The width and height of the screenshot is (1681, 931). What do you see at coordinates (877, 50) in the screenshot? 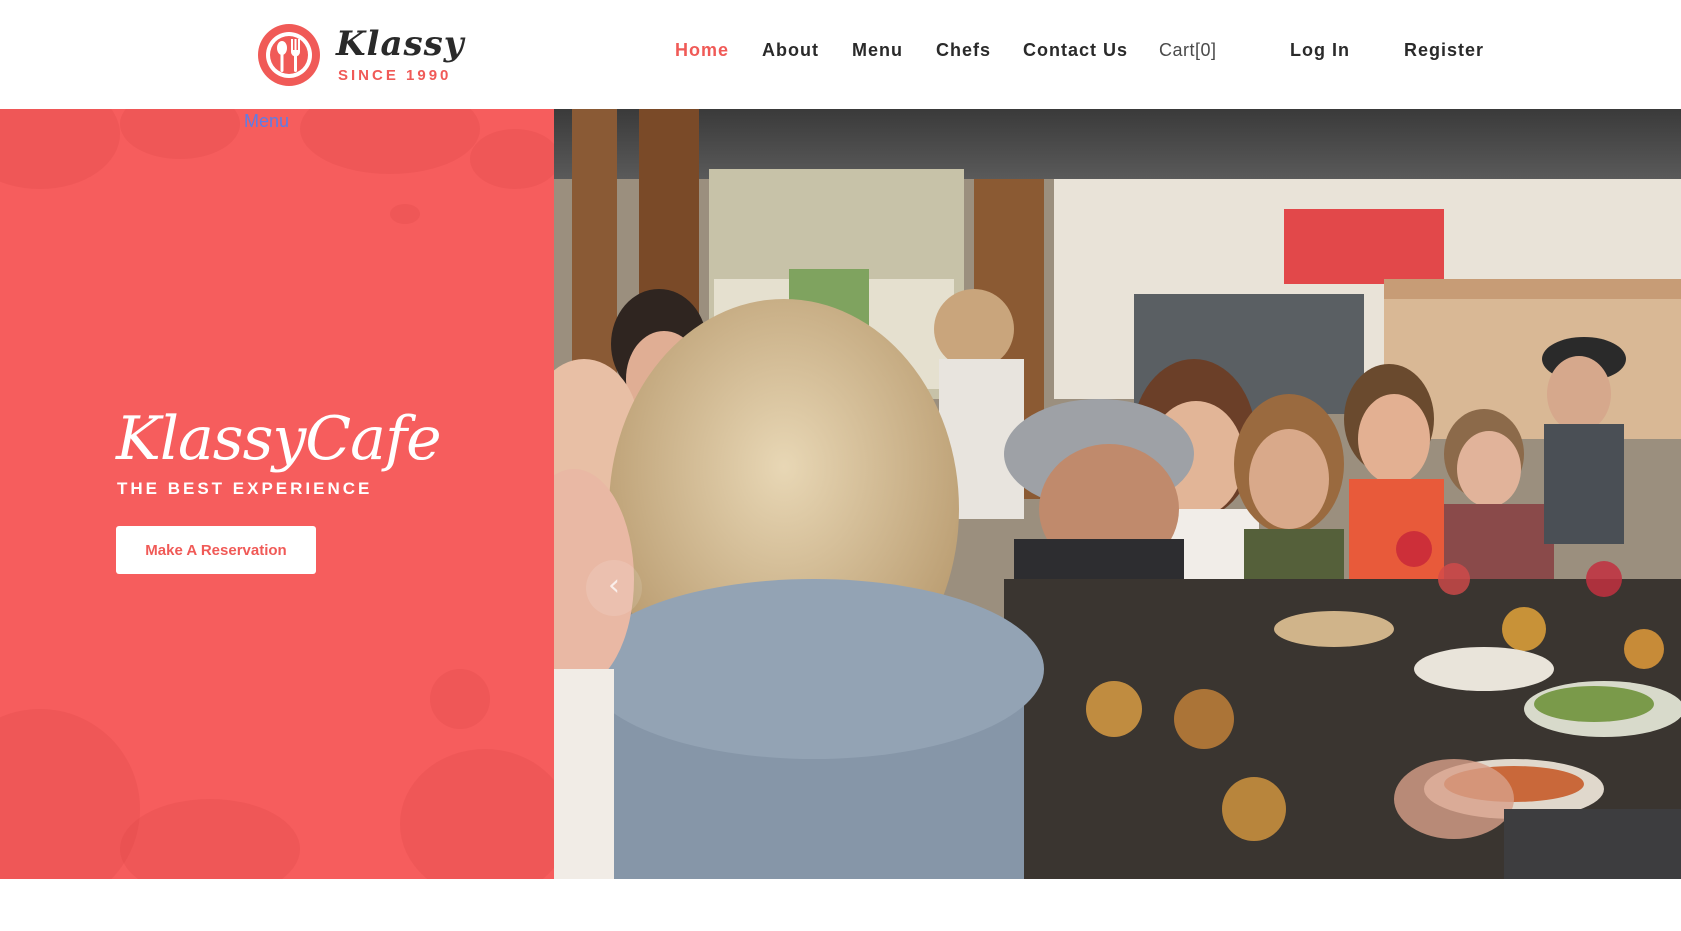
I see `nav-menu: Menu` at bounding box center [877, 50].